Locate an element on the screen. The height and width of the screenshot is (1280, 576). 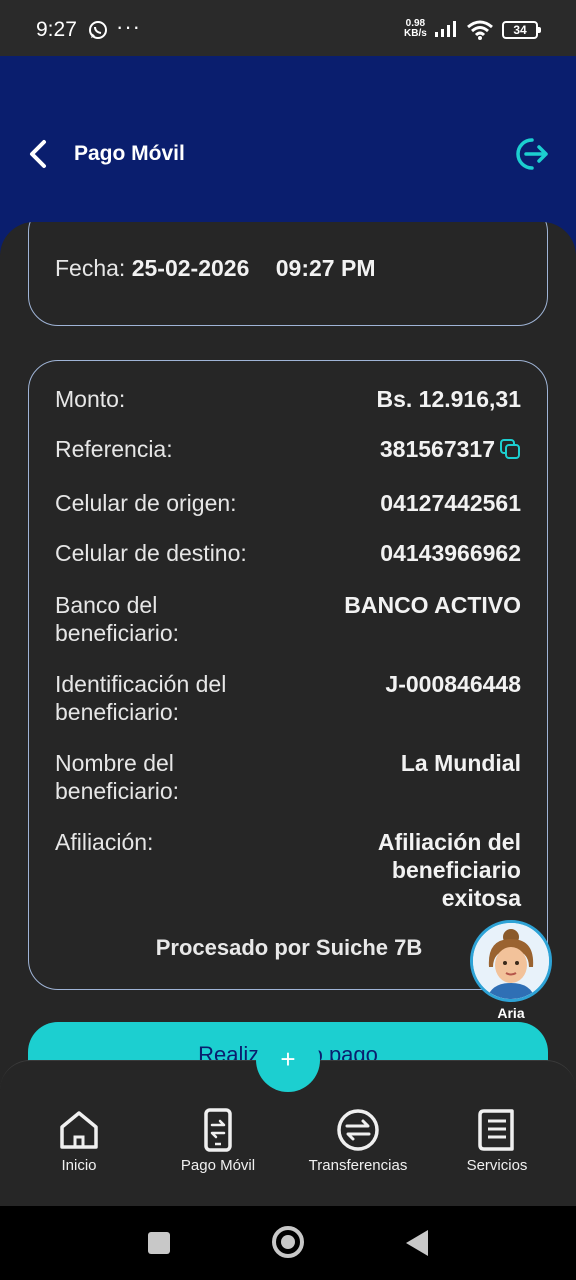
detail-value: J-000846448 is located at coordinates (453, 684).